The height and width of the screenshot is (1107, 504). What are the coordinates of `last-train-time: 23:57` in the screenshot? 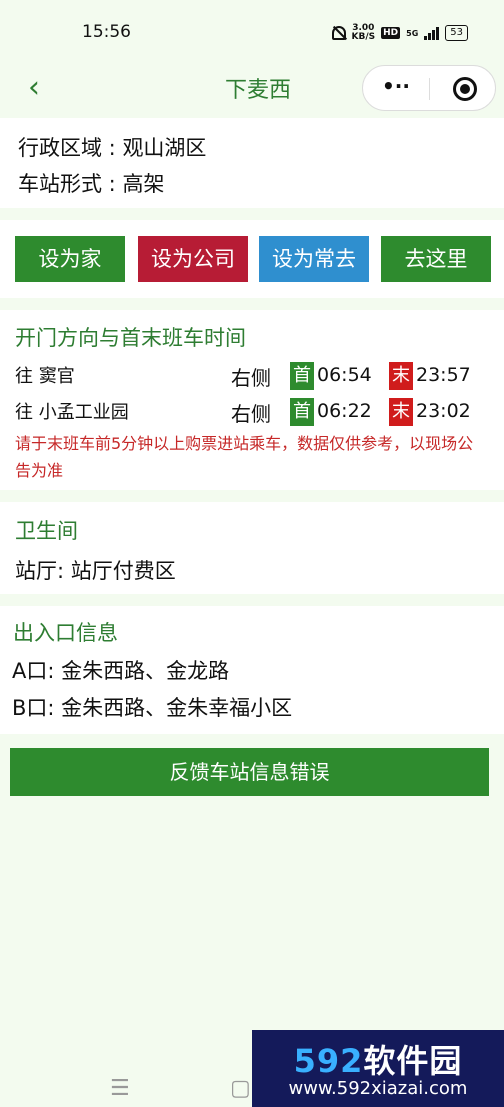 It's located at (443, 375).